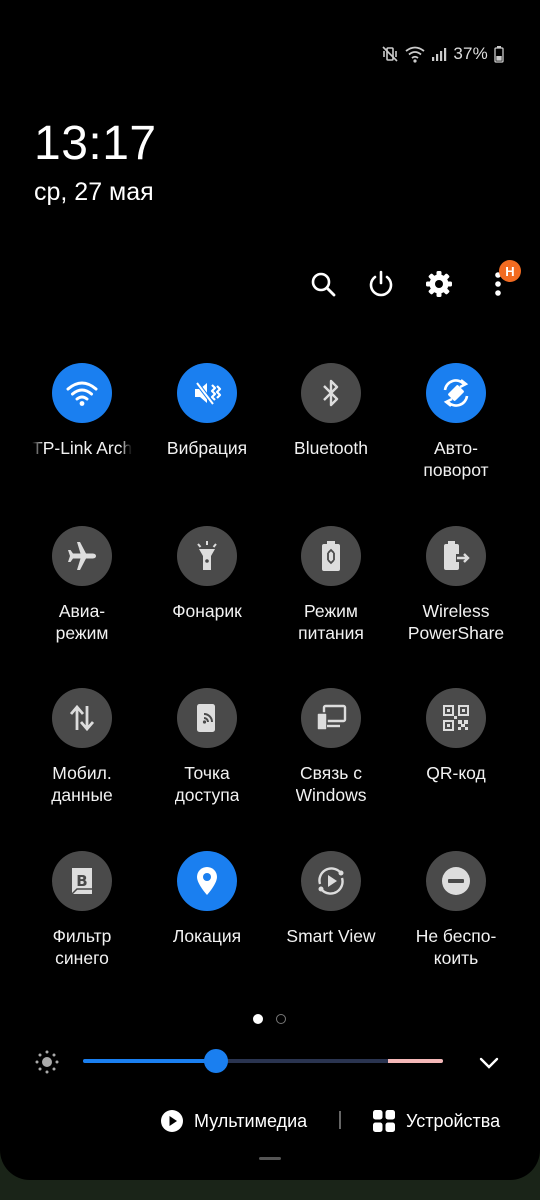 The image size is (540, 1200). Describe the element at coordinates (94, 192) in the screenshot. I see `clock-date: ср, 27 мая` at that location.